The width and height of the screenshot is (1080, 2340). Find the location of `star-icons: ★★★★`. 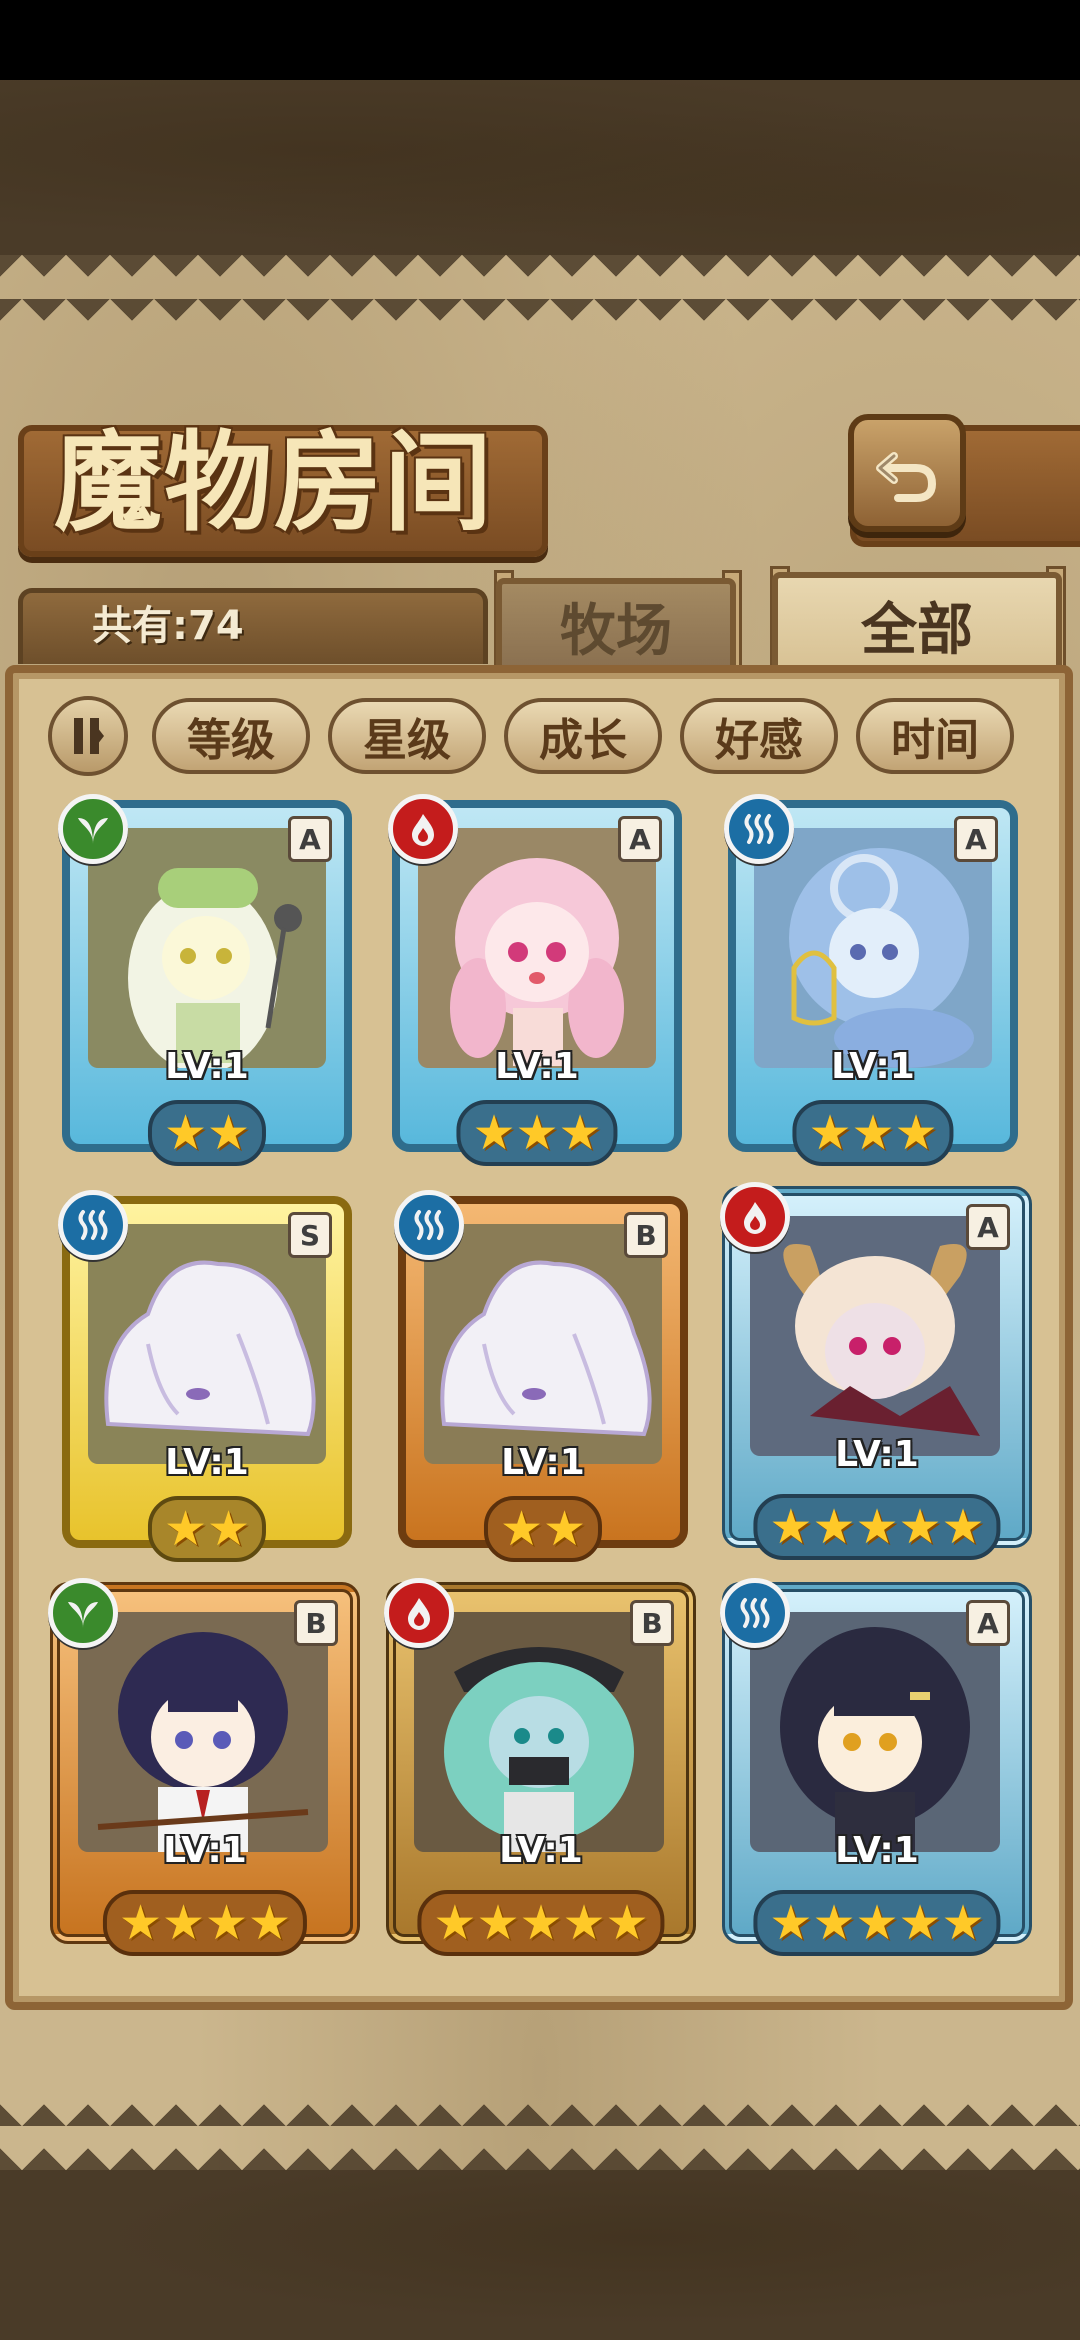

star-icons: ★★★★ is located at coordinates (205, 1923).